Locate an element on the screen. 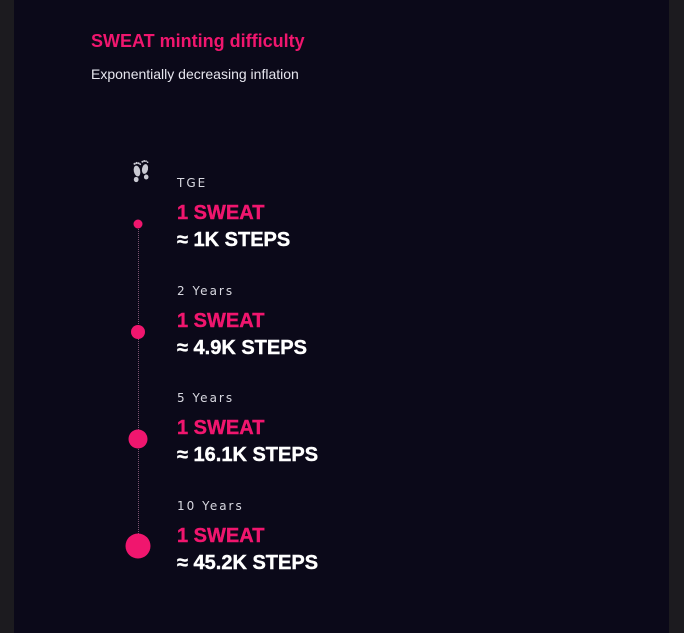  milestone-10-years: 10 Years 1 SWEAT ≈ 45.2K STEPS is located at coordinates (247, 536).